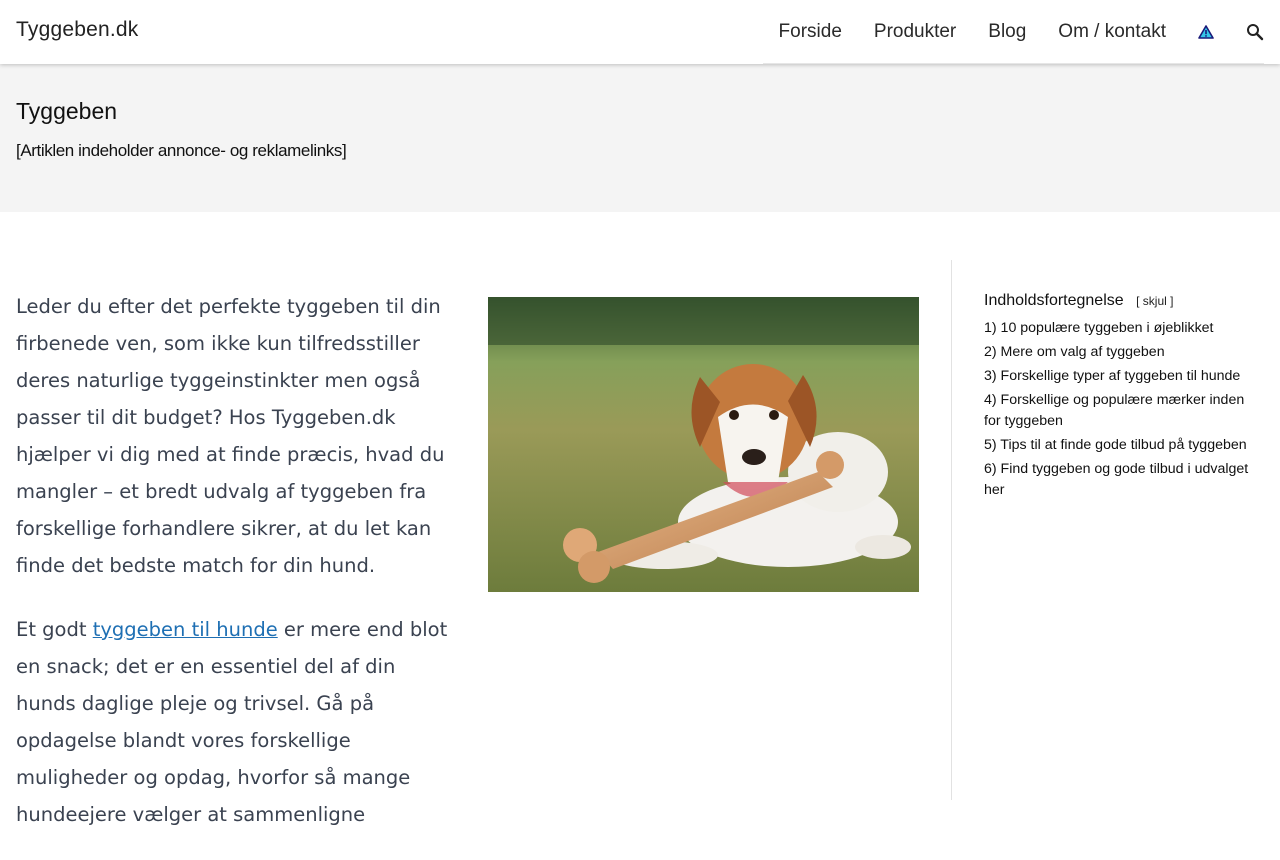 Image resolution: width=1280 pixels, height=860 pixels. I want to click on tyggeben-link: tyggeben til hunde, so click(185, 629).